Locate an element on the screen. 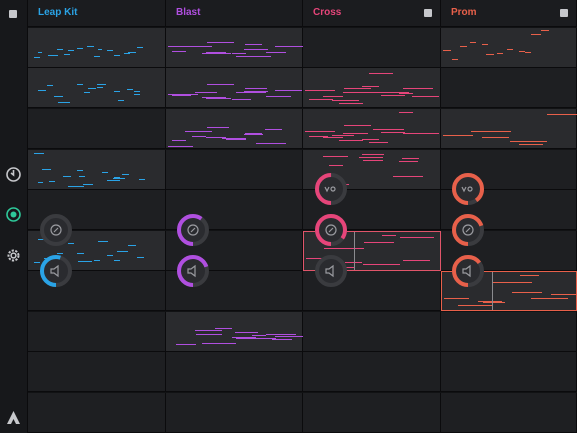 This screenshot has height=433, width=577. track-header-leap-kit: Leap Kit is located at coordinates (97, 13).